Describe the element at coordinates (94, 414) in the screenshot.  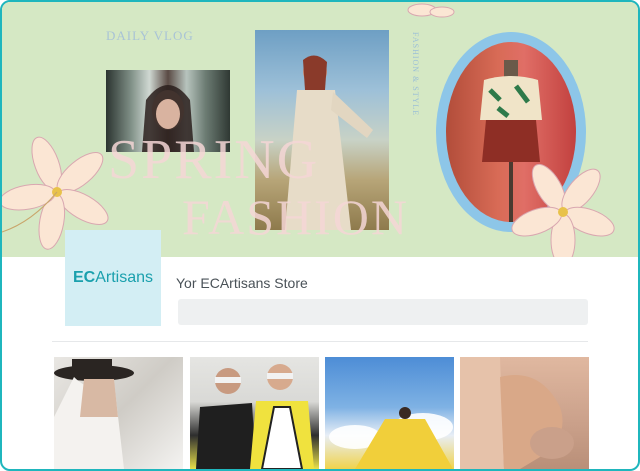
I see `hat-figure-icon` at that location.